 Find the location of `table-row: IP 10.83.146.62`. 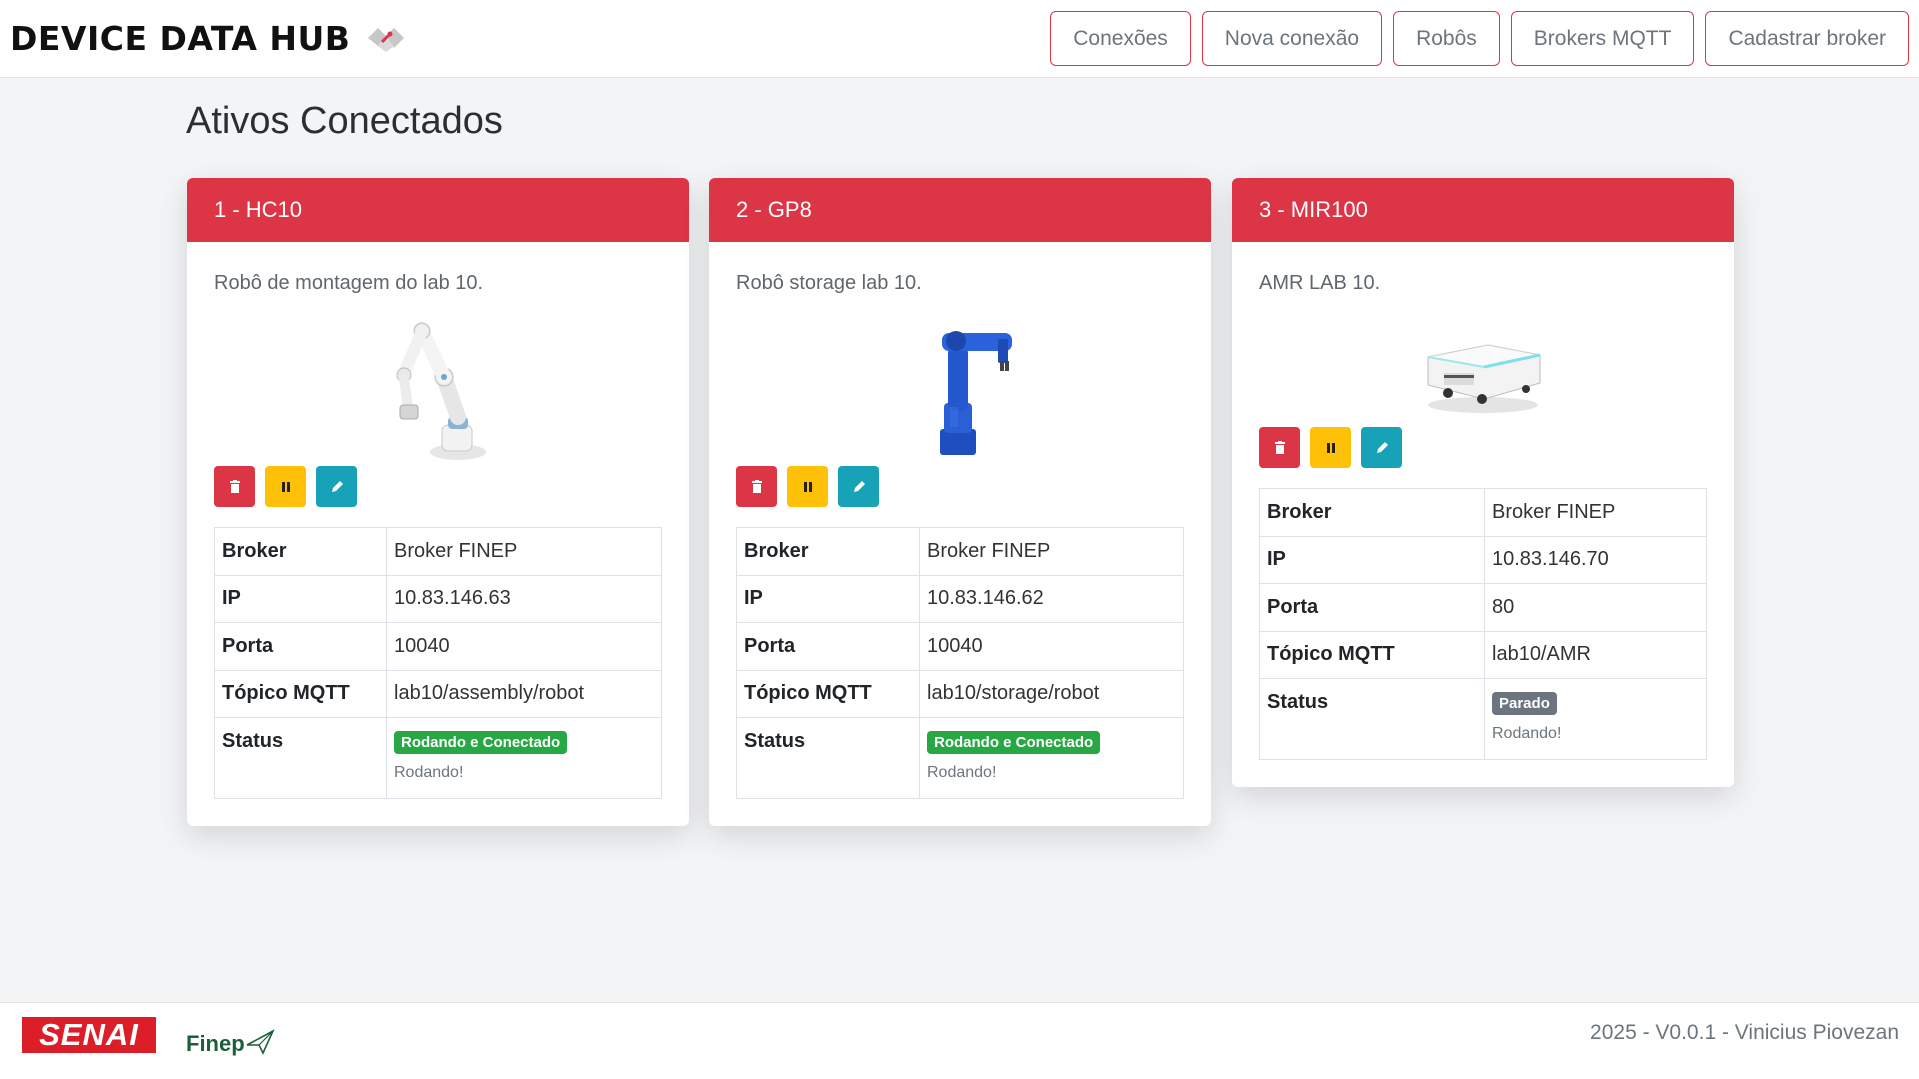

table-row: IP 10.83.146.62 is located at coordinates (960, 598).